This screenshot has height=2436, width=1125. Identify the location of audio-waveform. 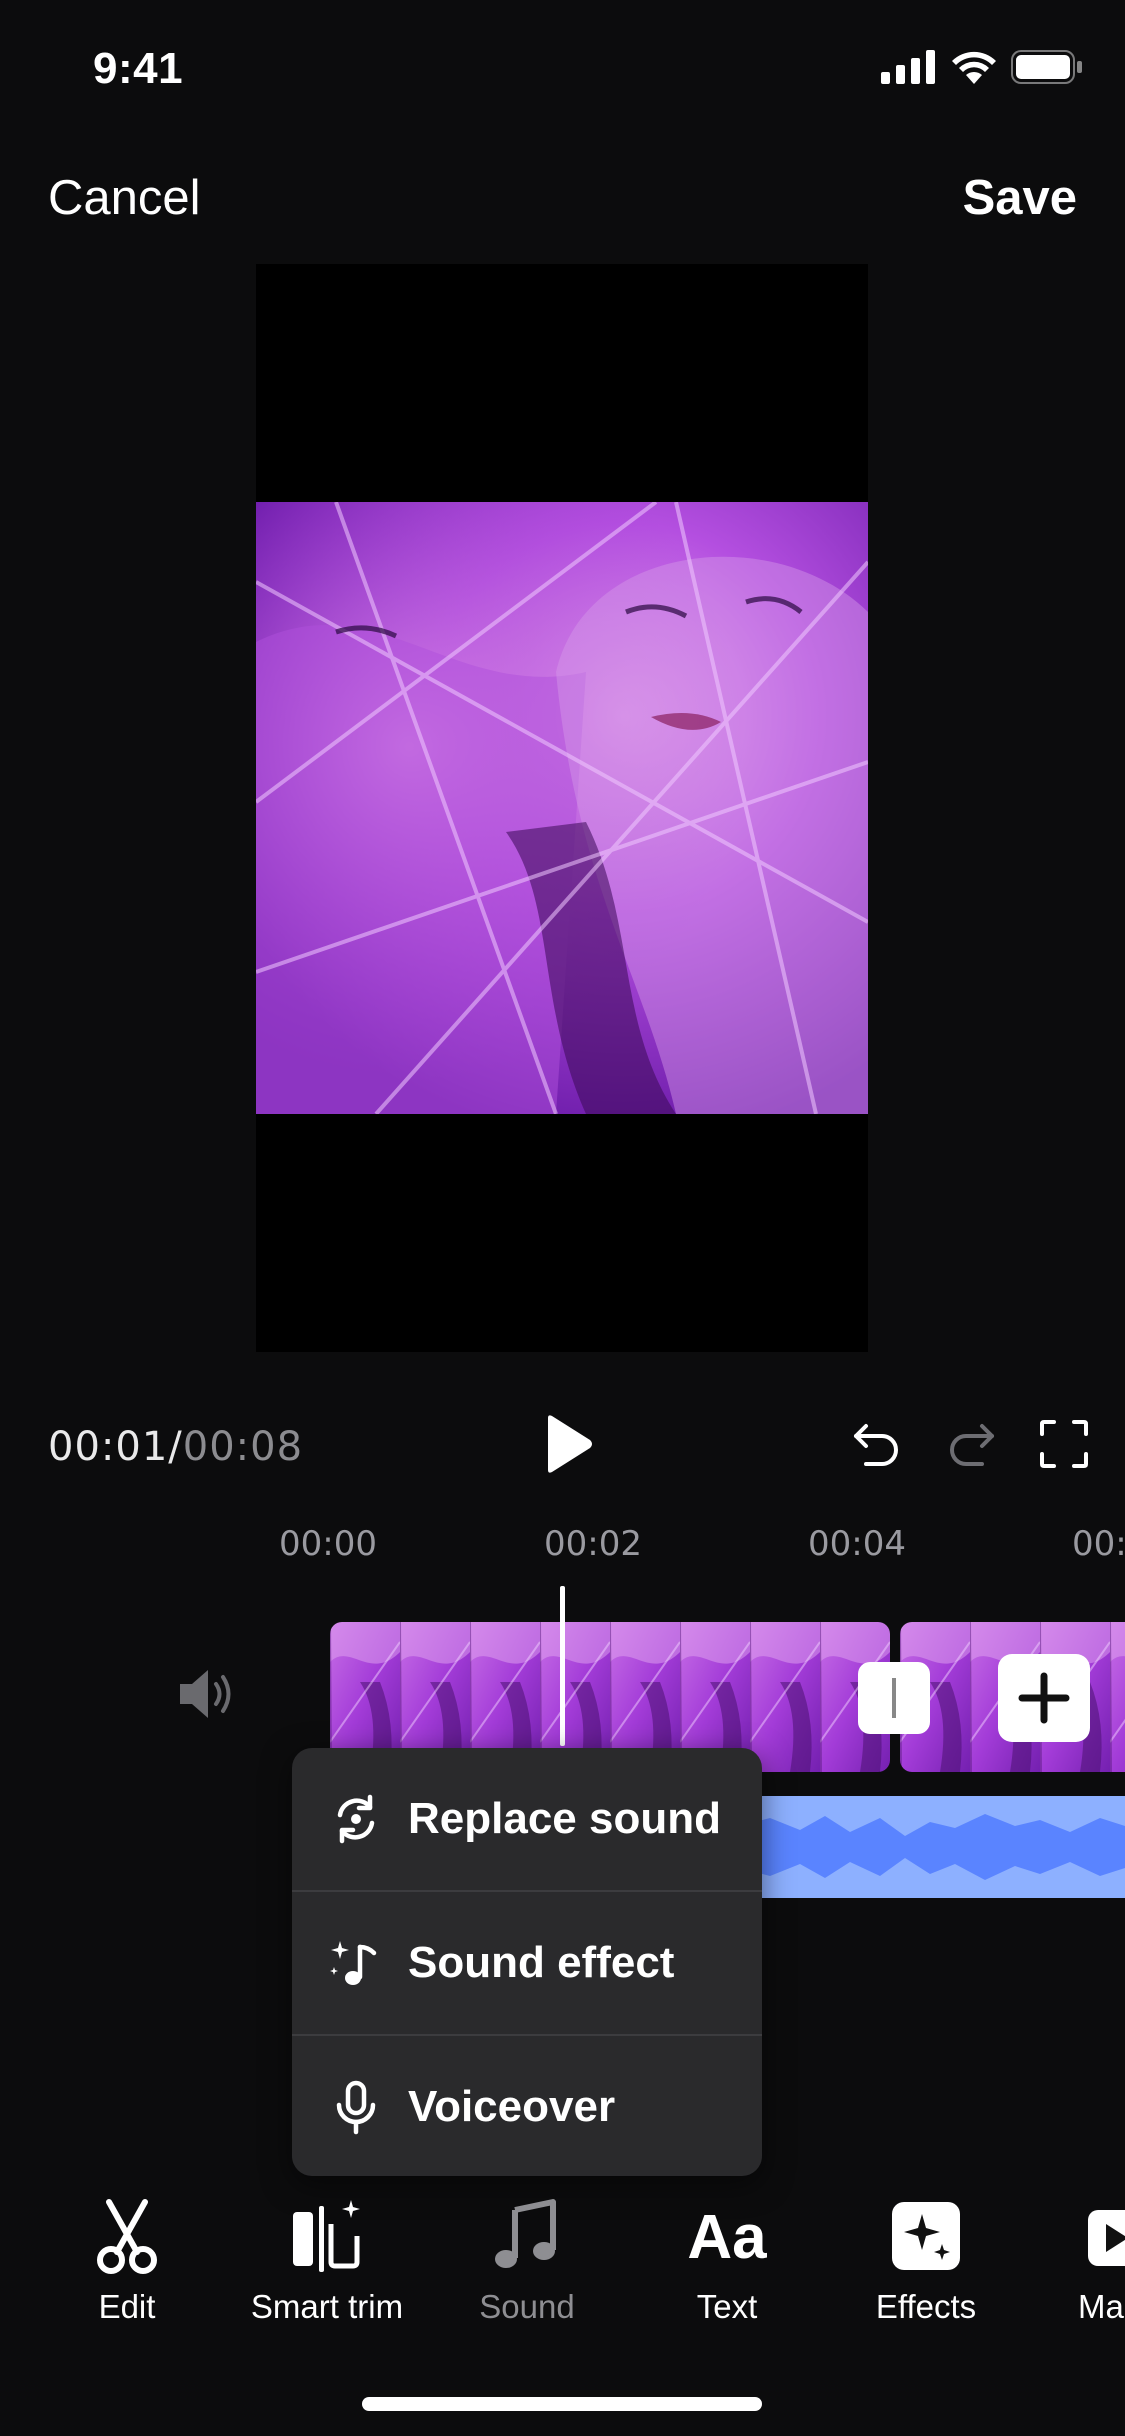
(932, 1847).